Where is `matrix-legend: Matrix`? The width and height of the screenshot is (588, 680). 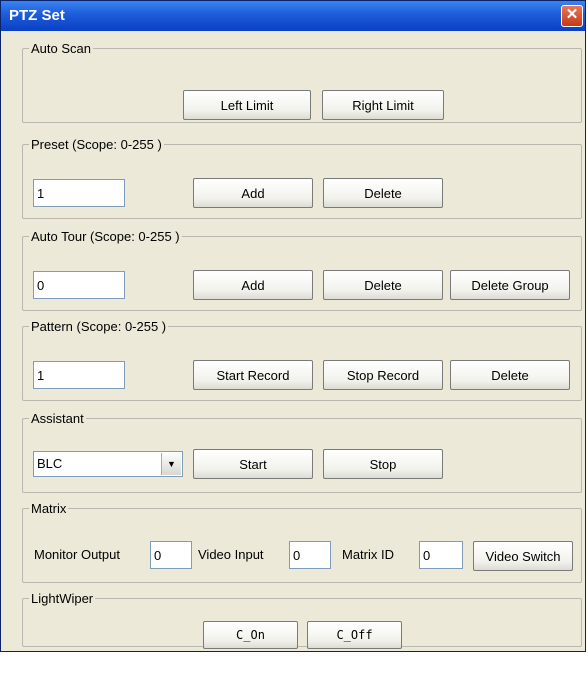 matrix-legend: Matrix is located at coordinates (49, 508).